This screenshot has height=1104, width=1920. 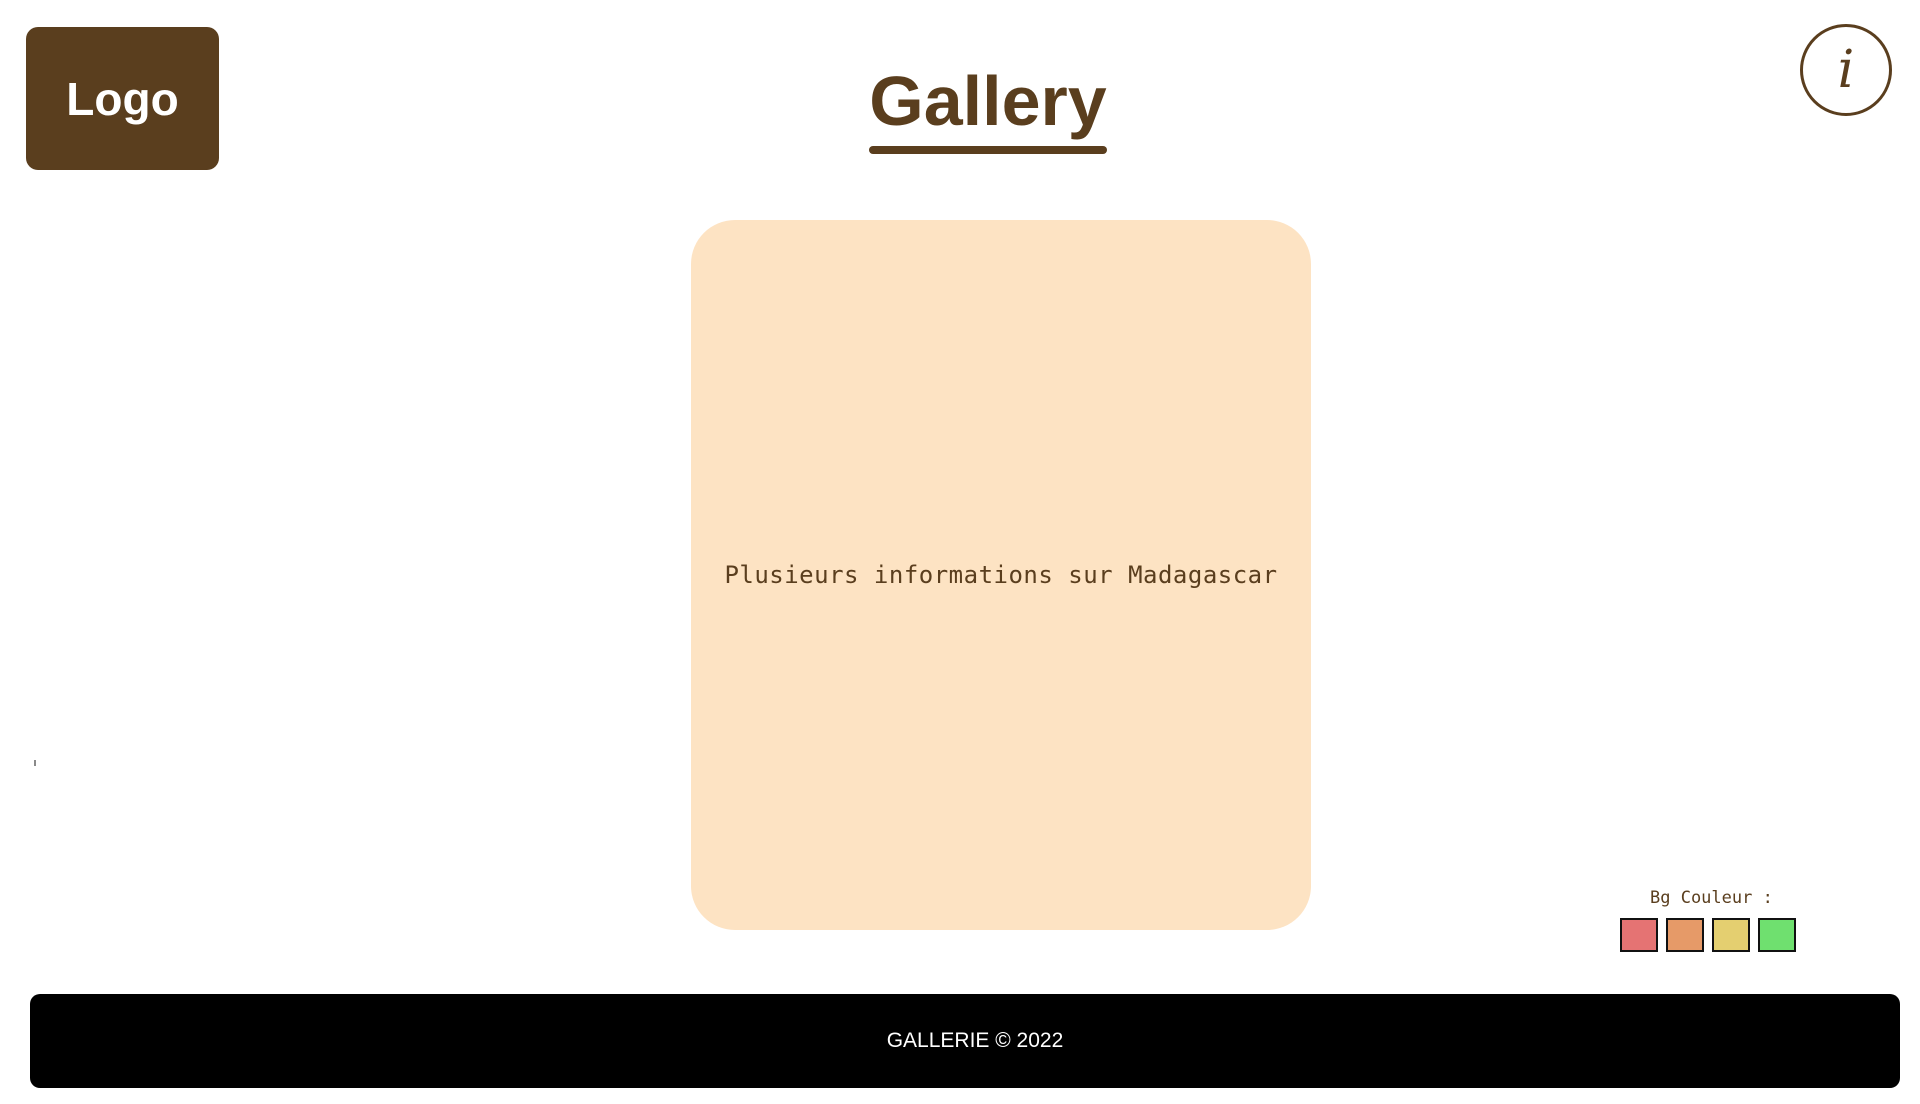 What do you see at coordinates (975, 1040) in the screenshot?
I see `footer-text: GALLERIE © 2022` at bounding box center [975, 1040].